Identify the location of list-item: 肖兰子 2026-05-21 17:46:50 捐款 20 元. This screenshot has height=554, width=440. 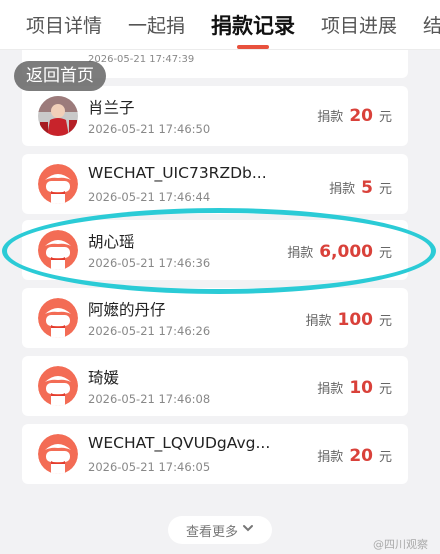
(215, 116).